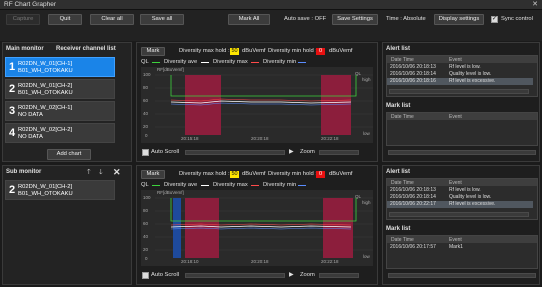  Describe the element at coordinates (190, 138) in the screenshot. I see `x-tick: 20:15:18` at that location.